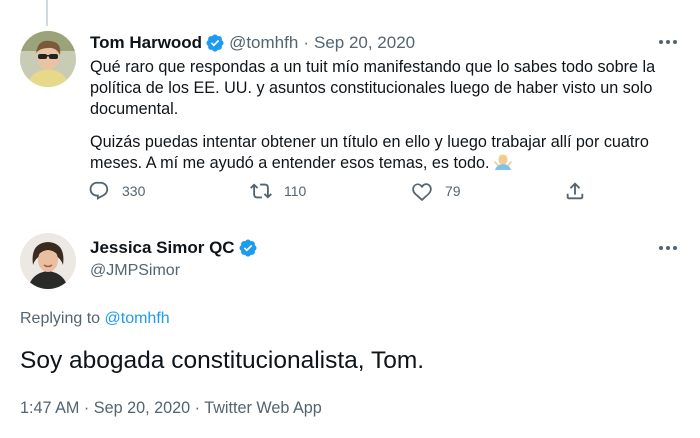 Image resolution: width=700 pixels, height=438 pixels. What do you see at coordinates (422, 191) in the screenshot?
I see `heart-icon` at bounding box center [422, 191].